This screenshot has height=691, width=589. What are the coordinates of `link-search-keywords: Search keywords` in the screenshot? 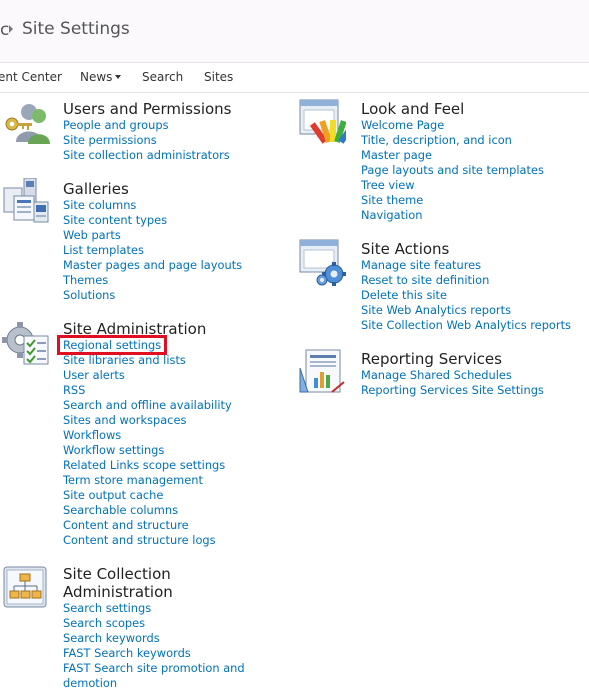 It's located at (154, 638).